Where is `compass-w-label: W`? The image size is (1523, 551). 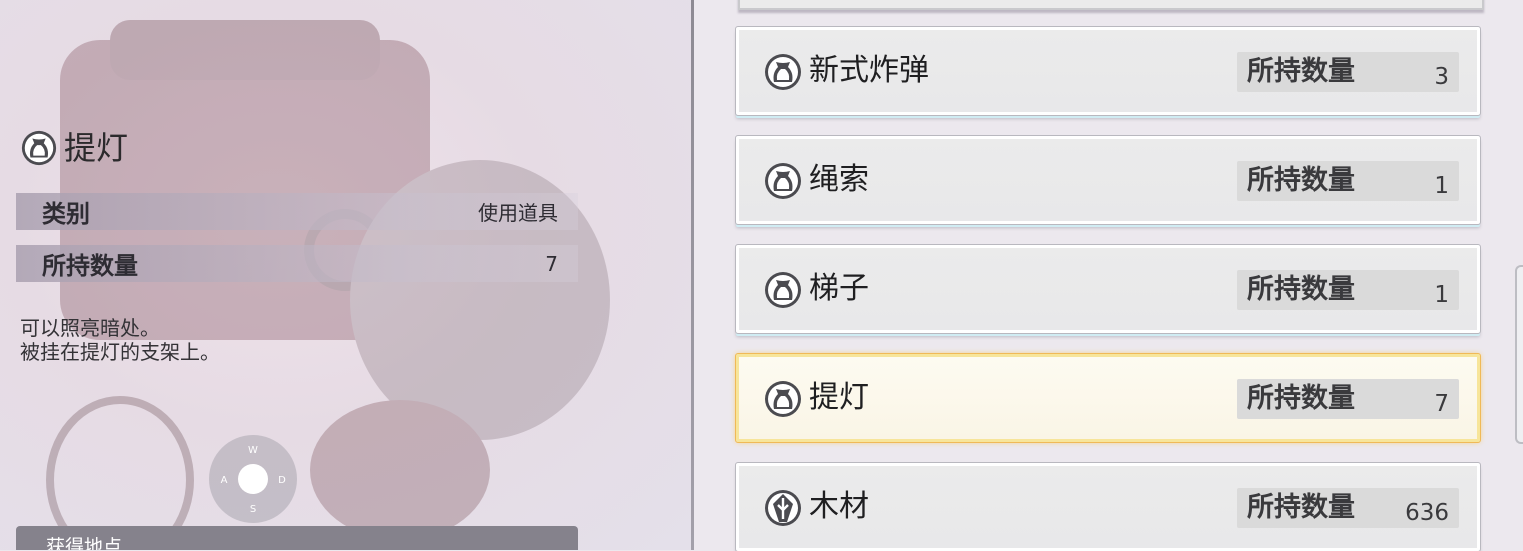
compass-w-label: W is located at coordinates (253, 450).